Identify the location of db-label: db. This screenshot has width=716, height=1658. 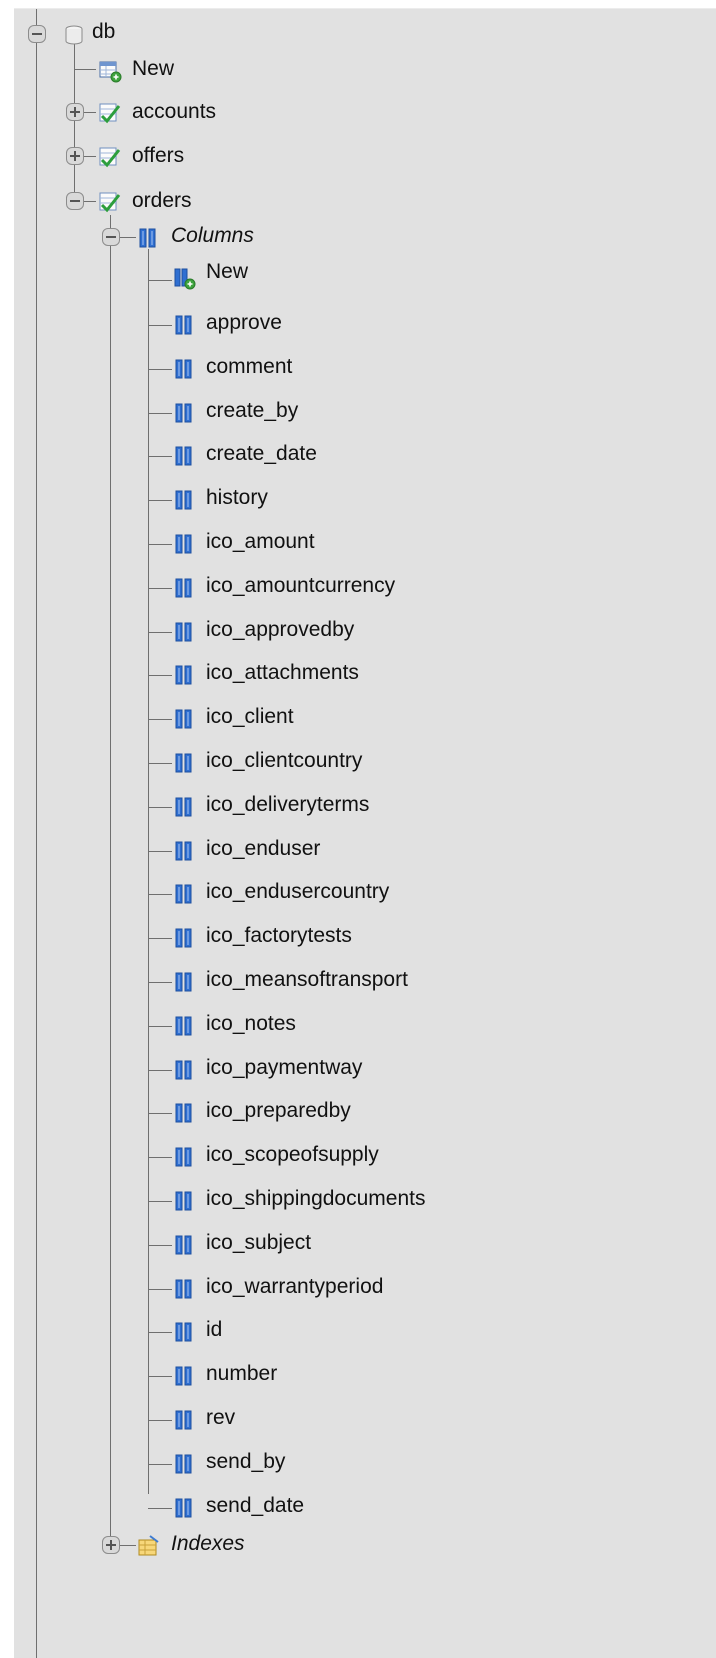
(103, 32).